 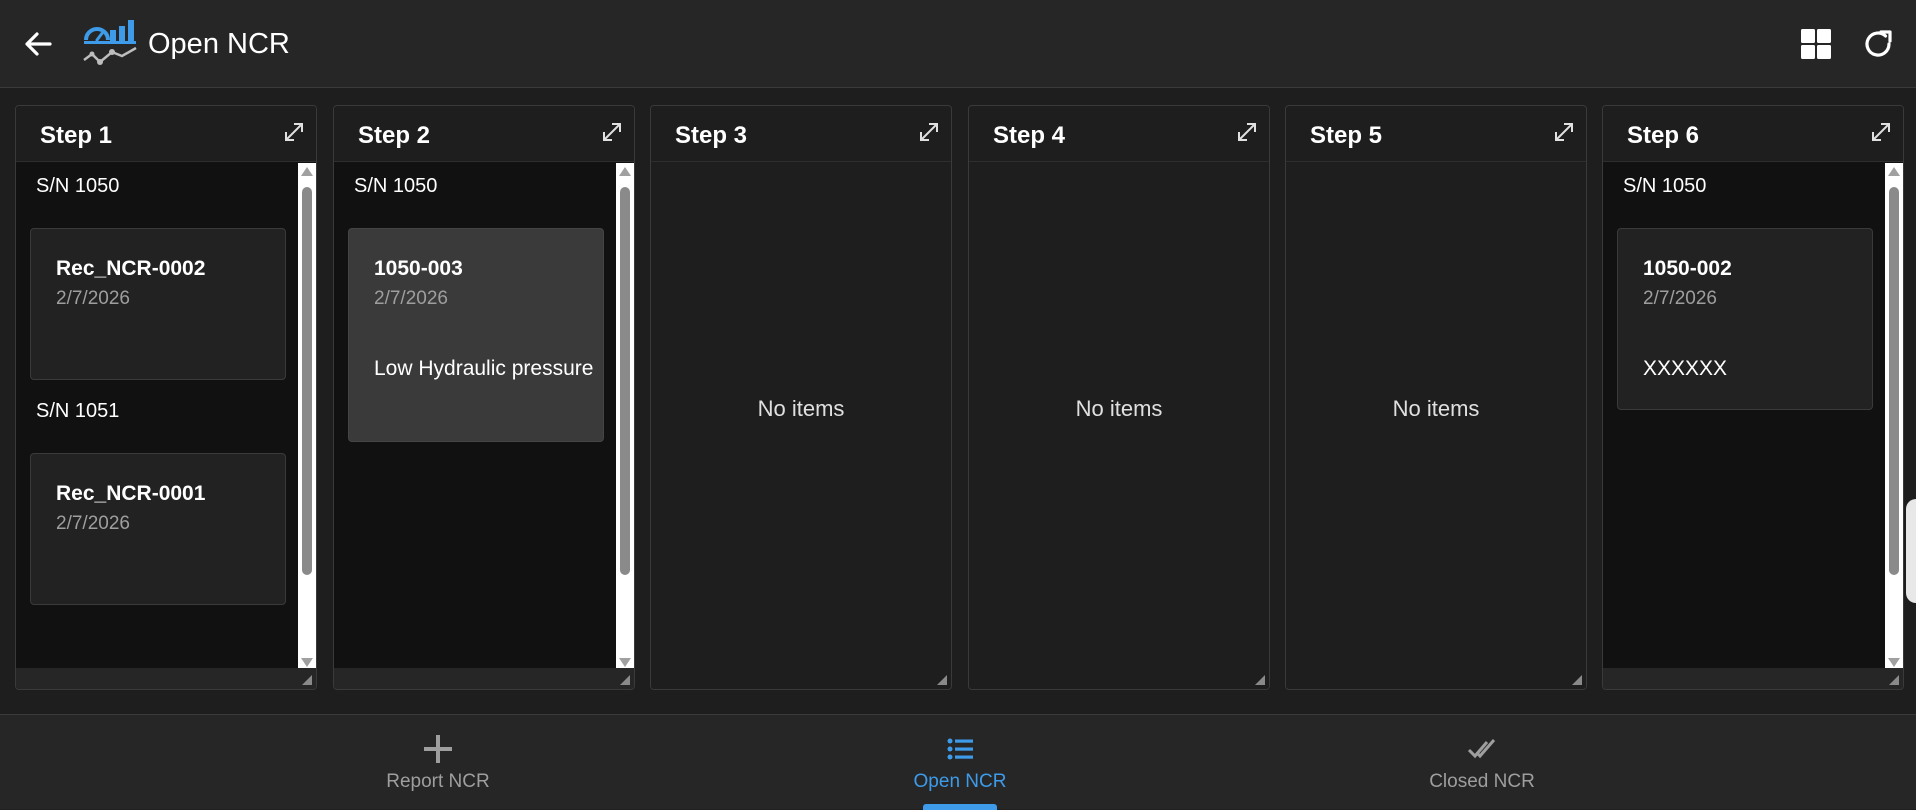 What do you see at coordinates (1753, 134) in the screenshot?
I see `column-header: Step 6` at bounding box center [1753, 134].